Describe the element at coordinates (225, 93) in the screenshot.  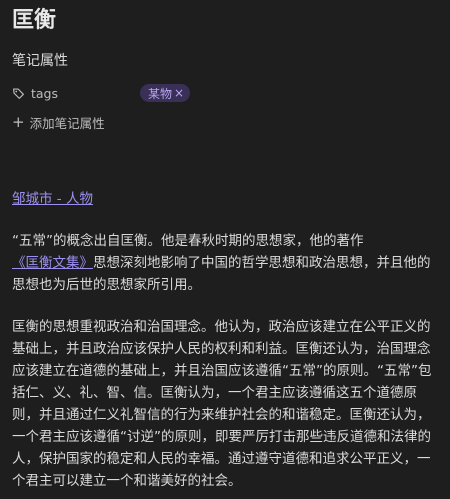
I see `property-row-tags: tags 某物 ×` at that location.